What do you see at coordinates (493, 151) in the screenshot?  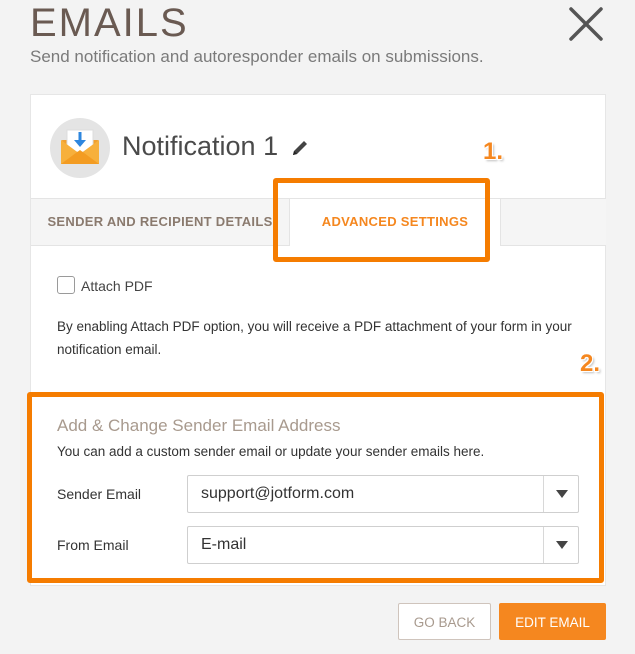 I see `step-1-annotation: 1.` at bounding box center [493, 151].